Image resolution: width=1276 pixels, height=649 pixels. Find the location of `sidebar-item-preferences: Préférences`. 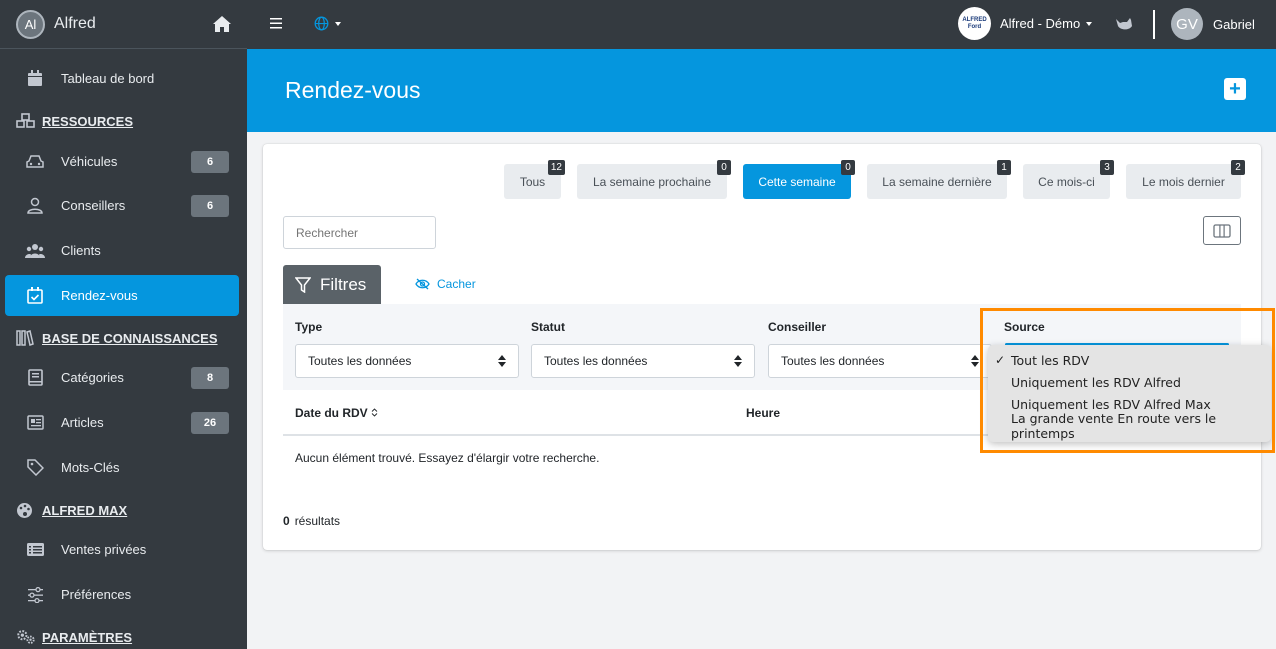

sidebar-item-preferences: Préférences is located at coordinates (122, 594).